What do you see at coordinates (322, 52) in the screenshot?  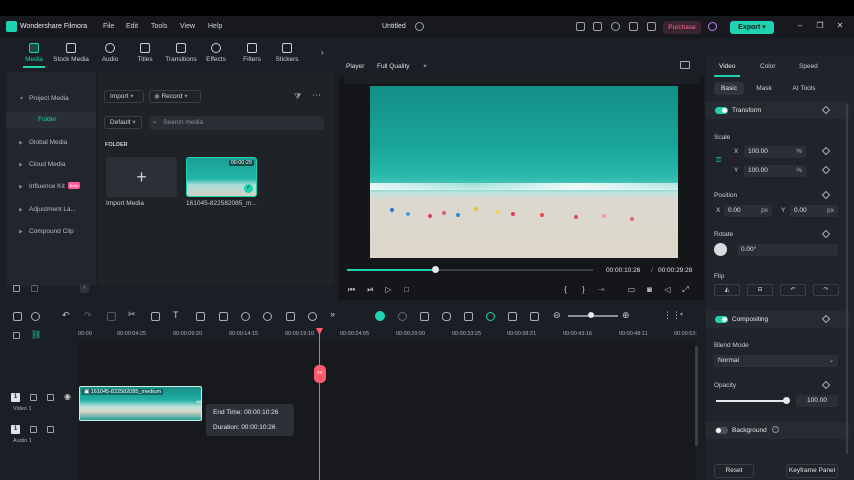 I see `chevron-right-icon: ›` at bounding box center [322, 52].